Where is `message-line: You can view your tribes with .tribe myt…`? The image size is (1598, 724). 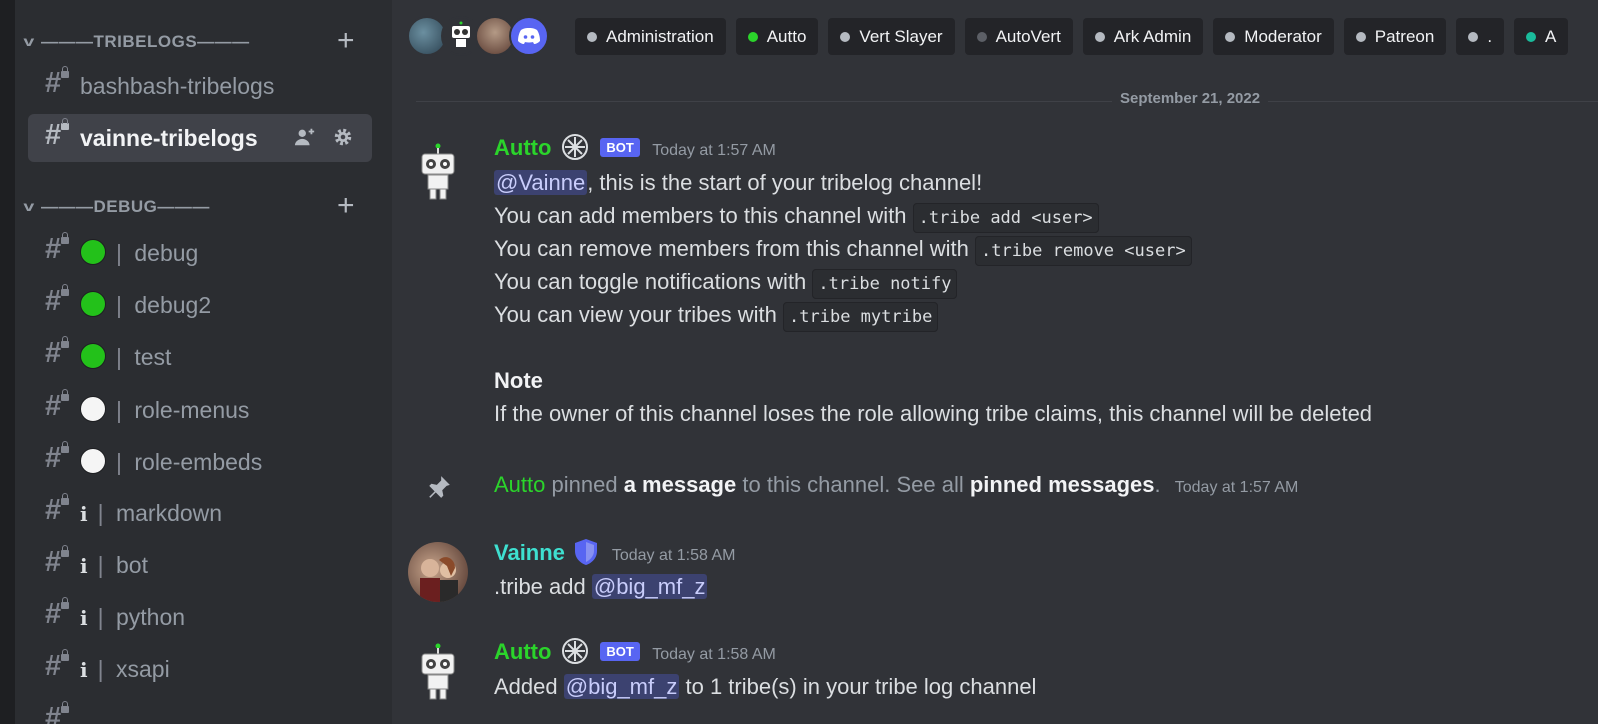 message-line: You can view your tribes with .tribe myt… is located at coordinates (933, 315).